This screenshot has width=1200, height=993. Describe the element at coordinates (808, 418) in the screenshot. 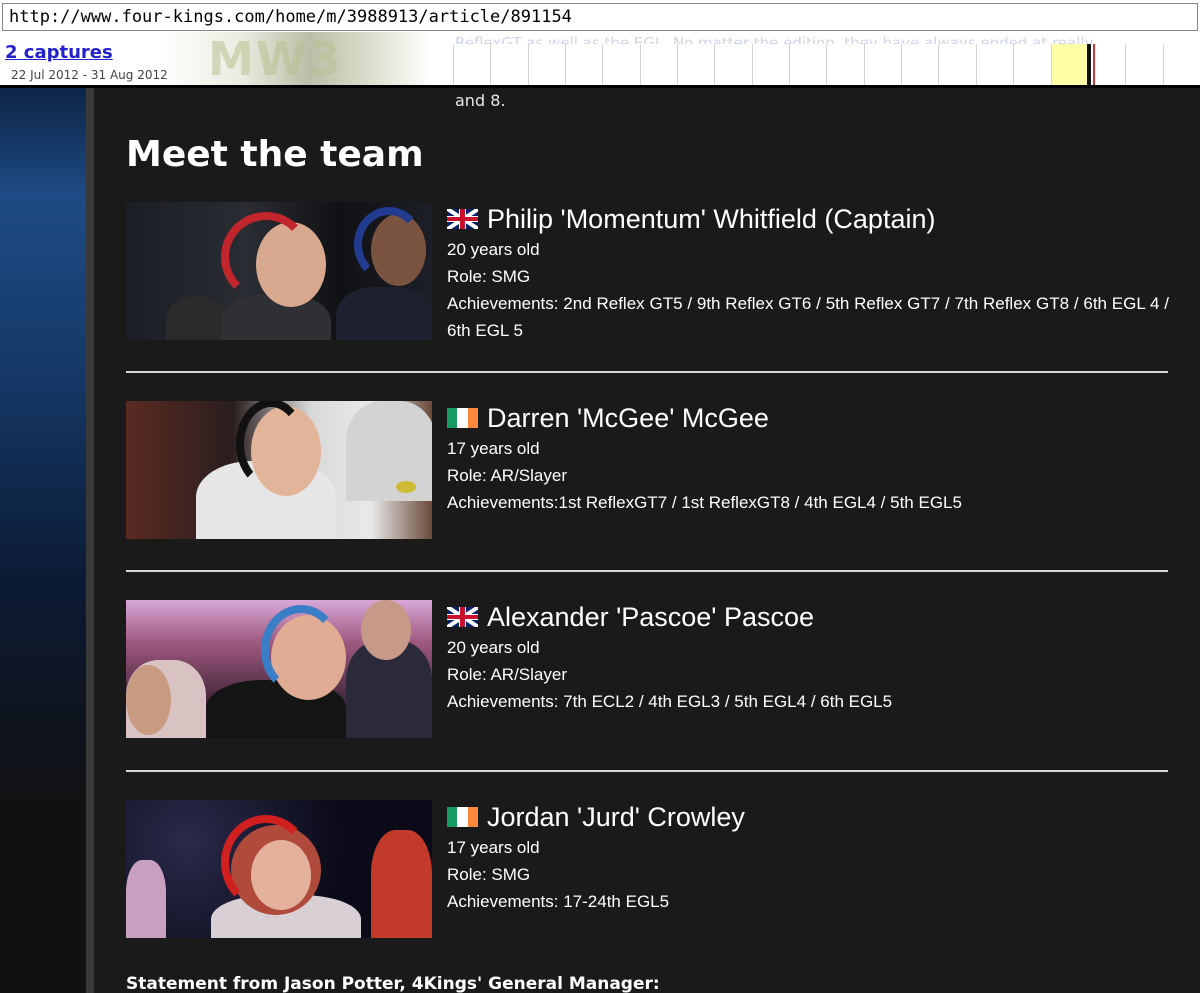

I see `member-name-row: Darren 'McGee' McGee` at that location.